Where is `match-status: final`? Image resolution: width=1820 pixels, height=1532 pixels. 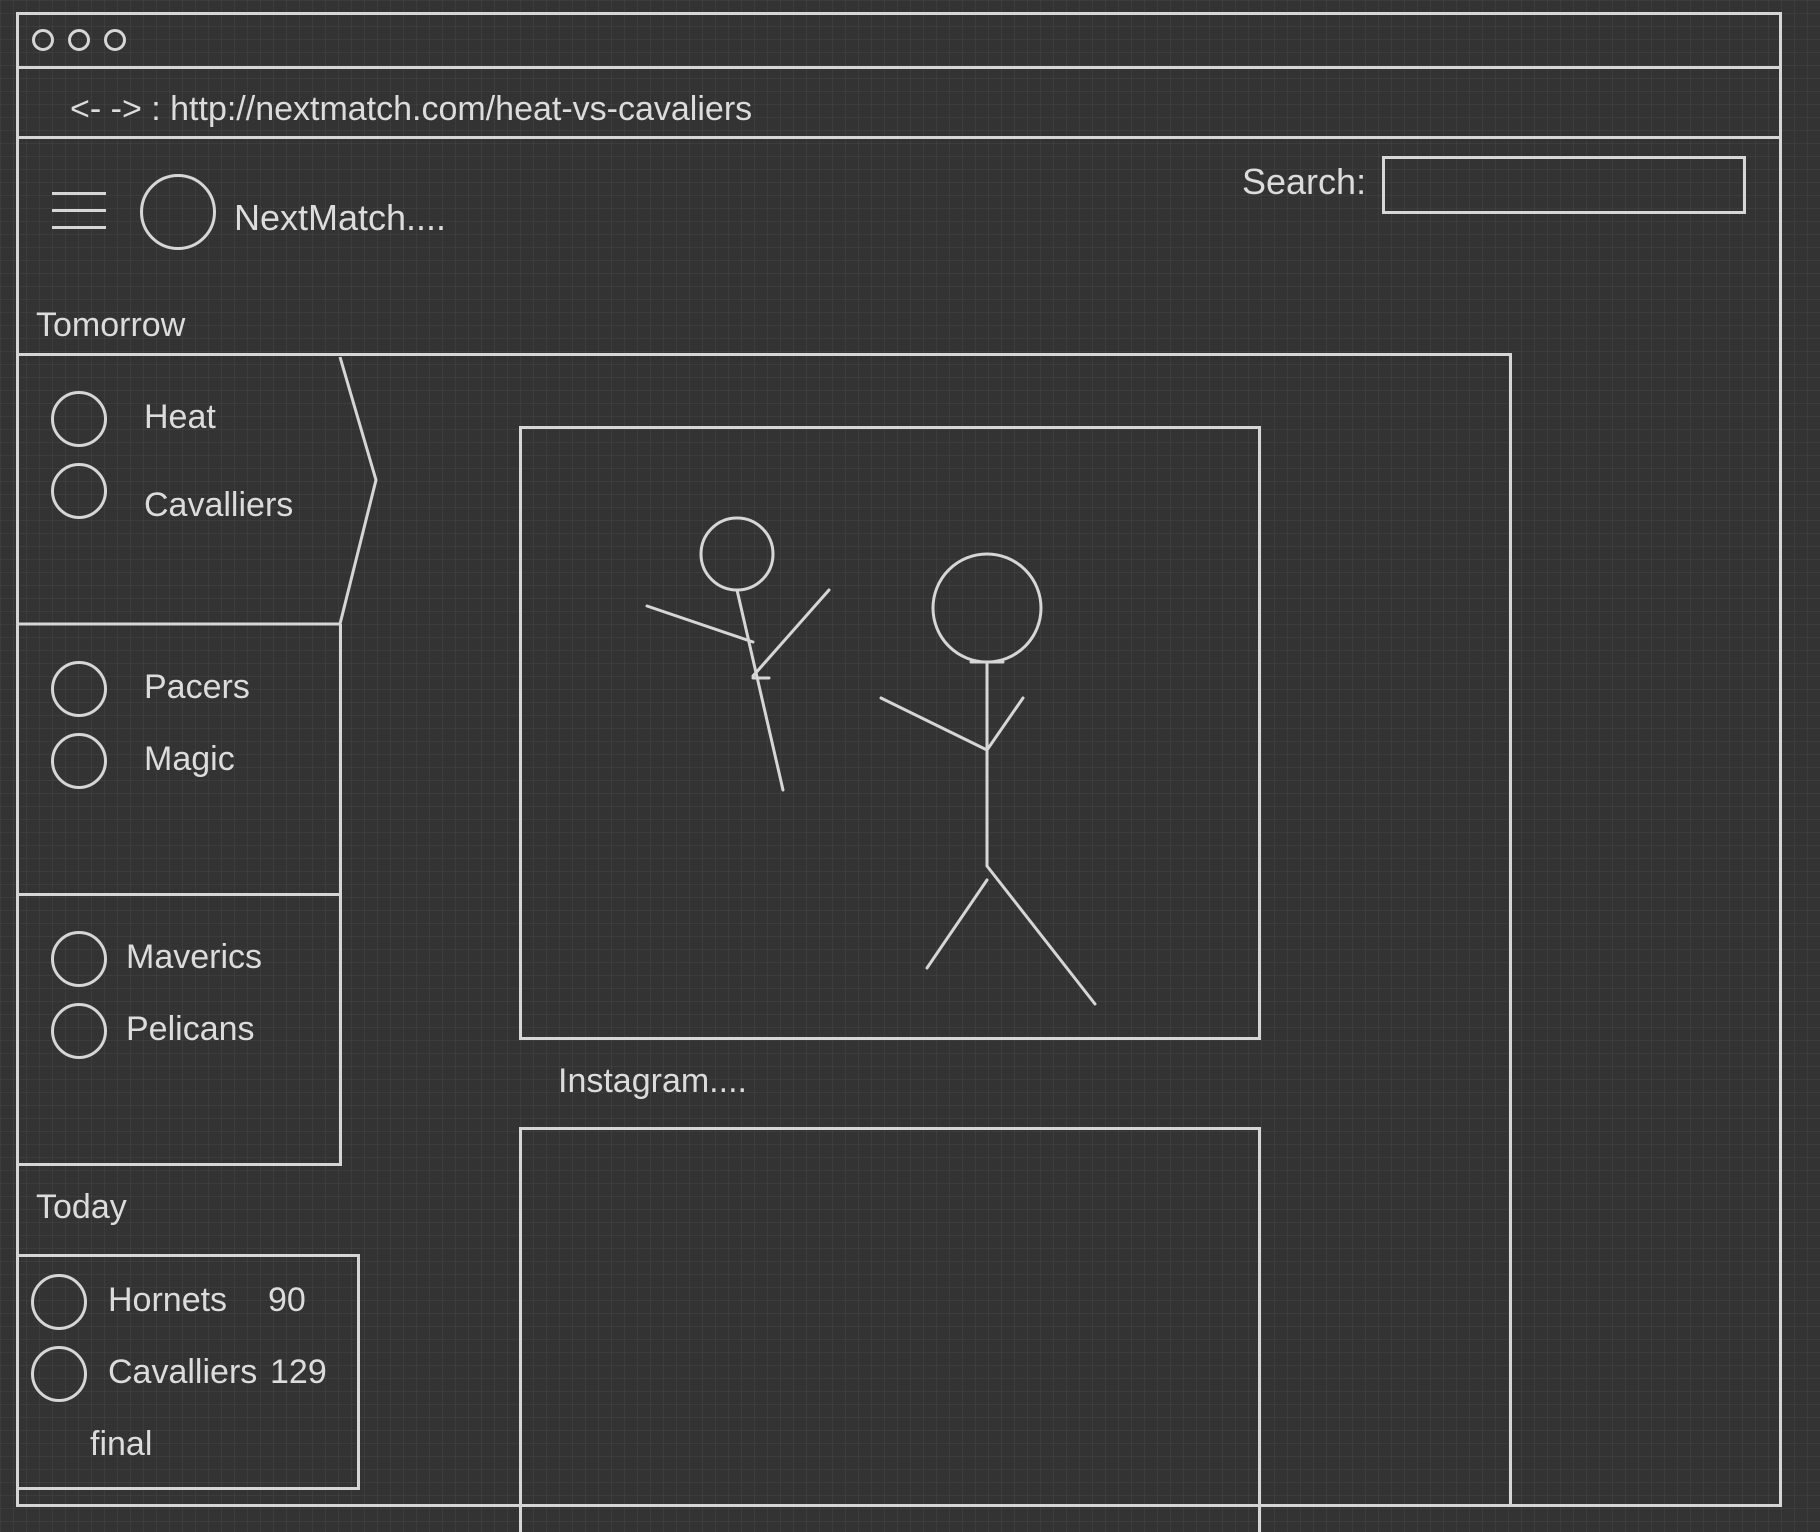 match-status: final is located at coordinates (121, 1444).